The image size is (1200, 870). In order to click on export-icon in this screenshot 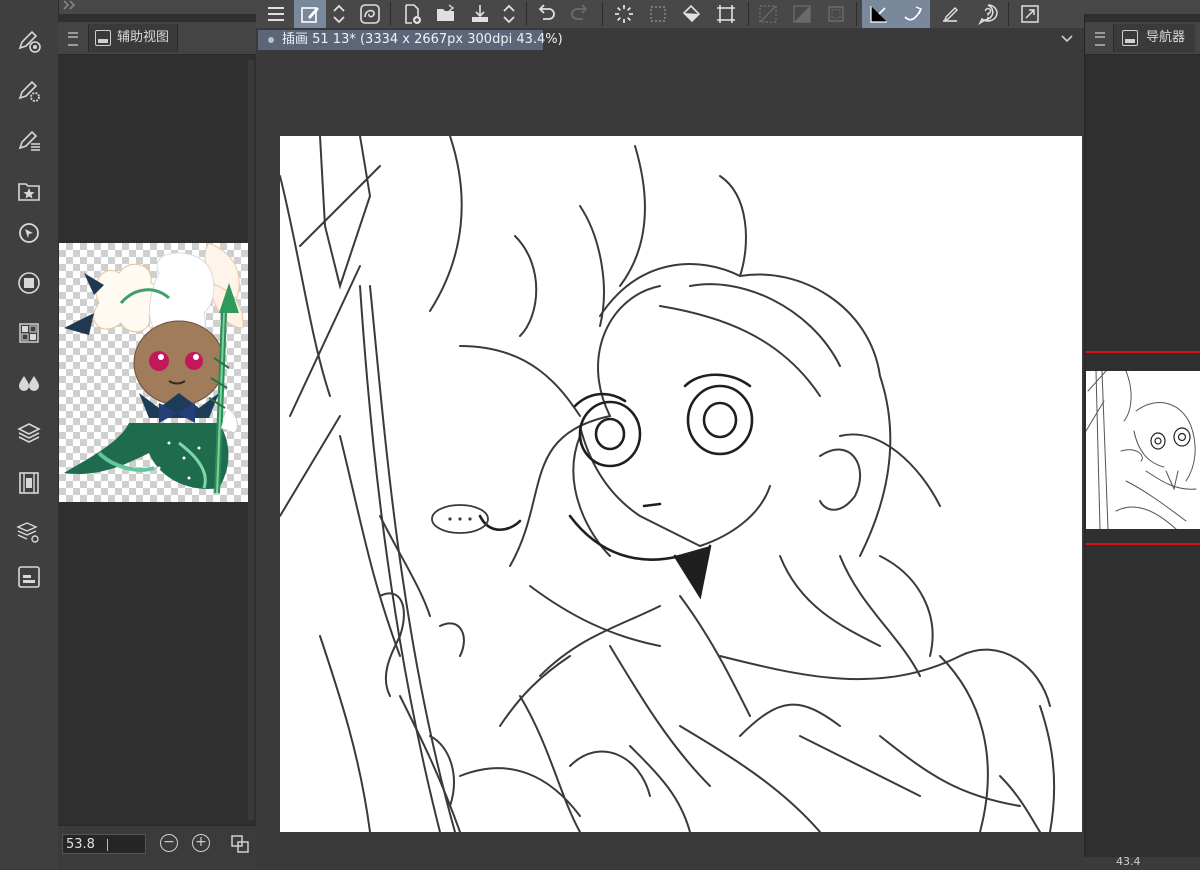, I will do `click(480, 13)`.